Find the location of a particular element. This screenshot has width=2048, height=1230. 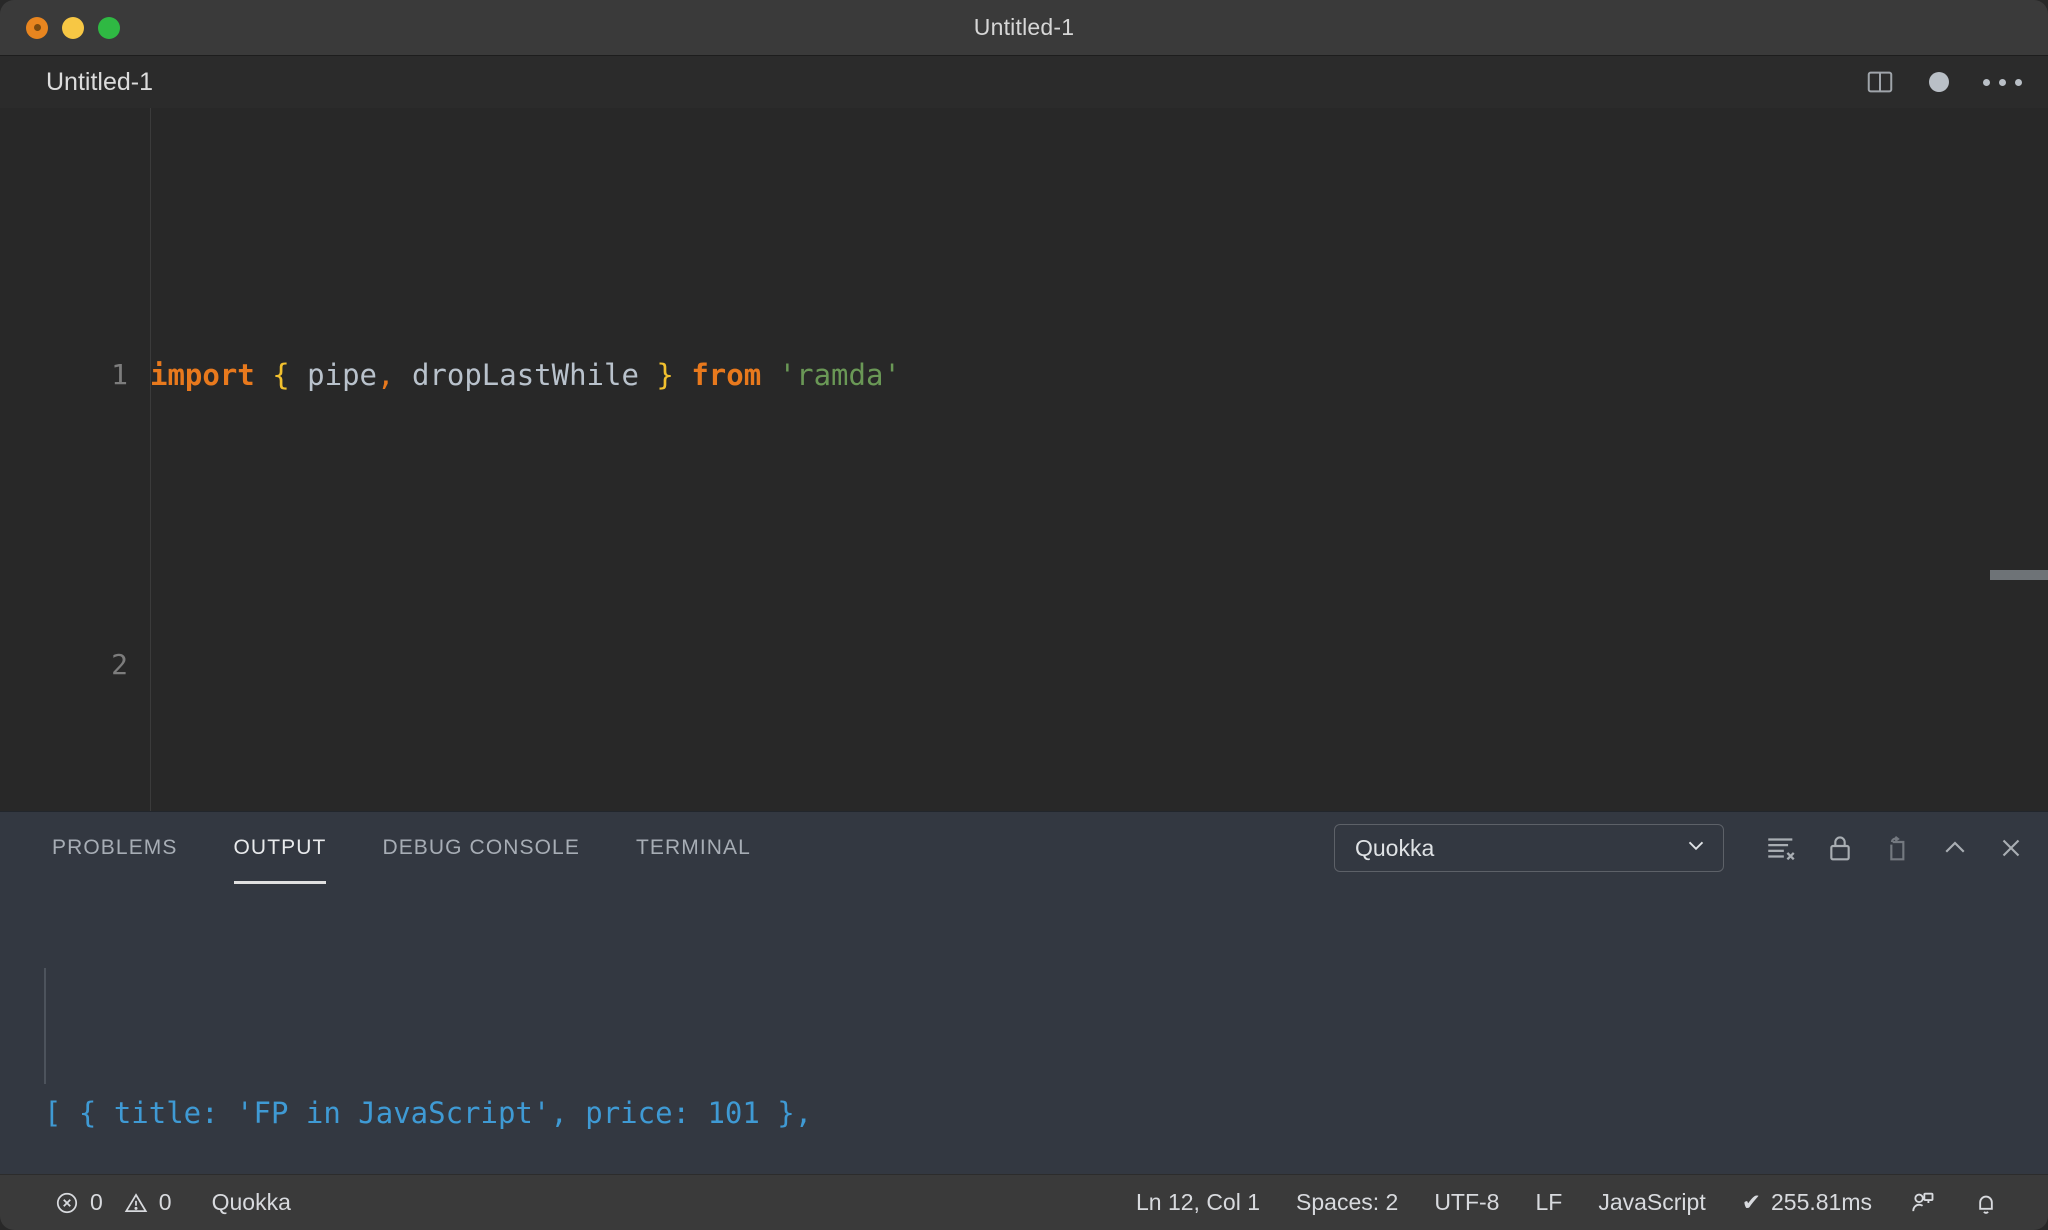

token-keyword: import is located at coordinates (202, 375).